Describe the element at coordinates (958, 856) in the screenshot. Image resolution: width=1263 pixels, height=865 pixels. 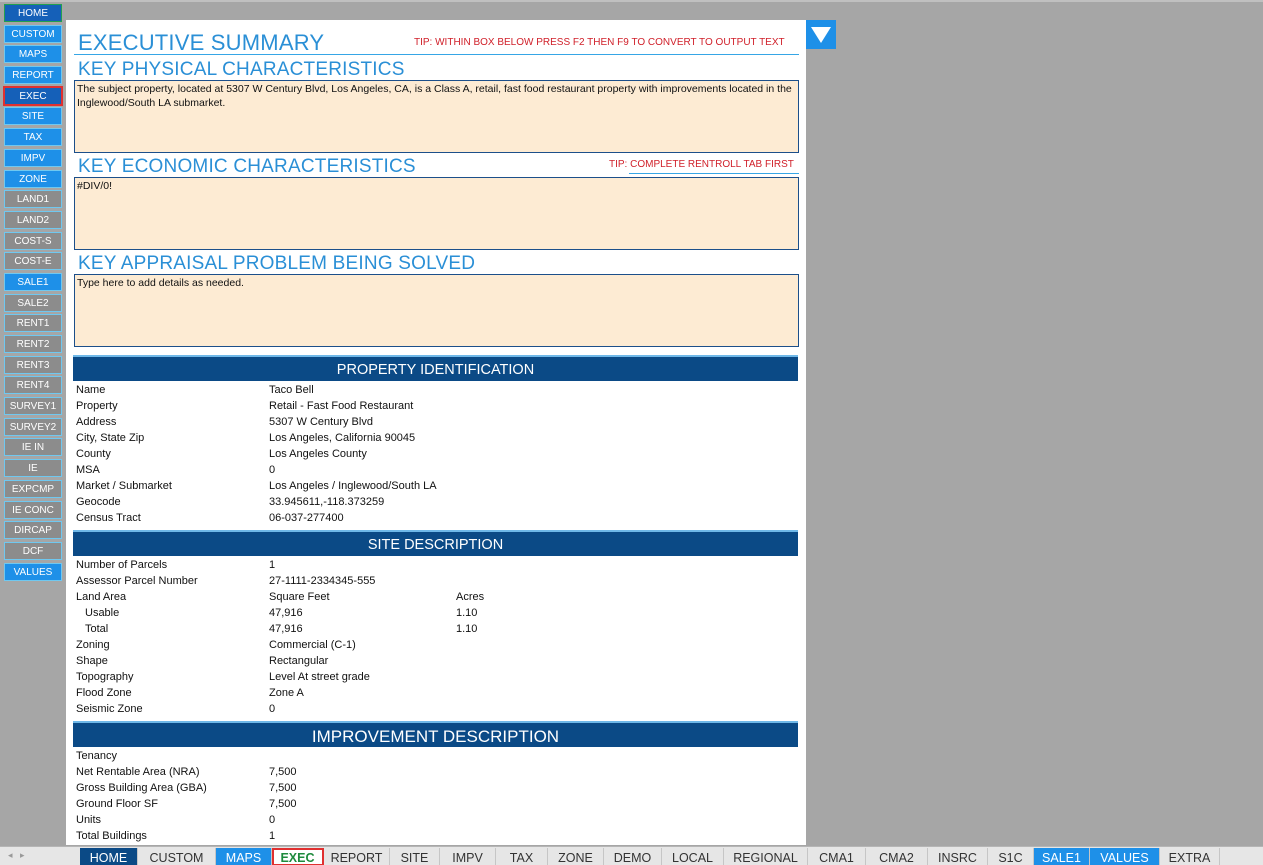
I see `tab-insrc: INSRC` at that location.